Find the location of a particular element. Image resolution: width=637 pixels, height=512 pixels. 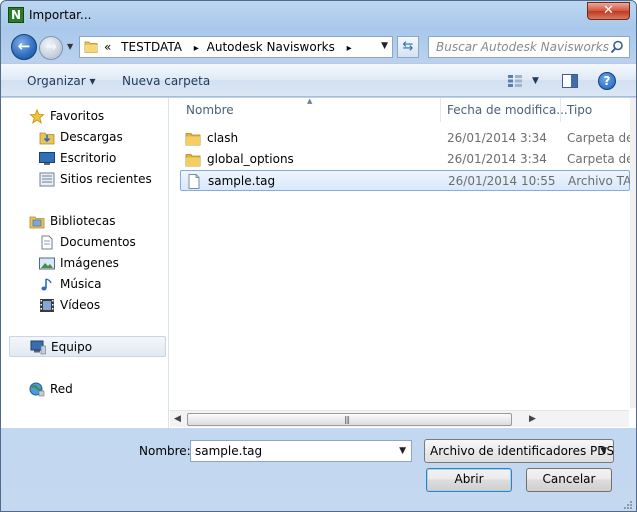

file-type-selected: Archivo de identificadores PDS is located at coordinates (522, 451).